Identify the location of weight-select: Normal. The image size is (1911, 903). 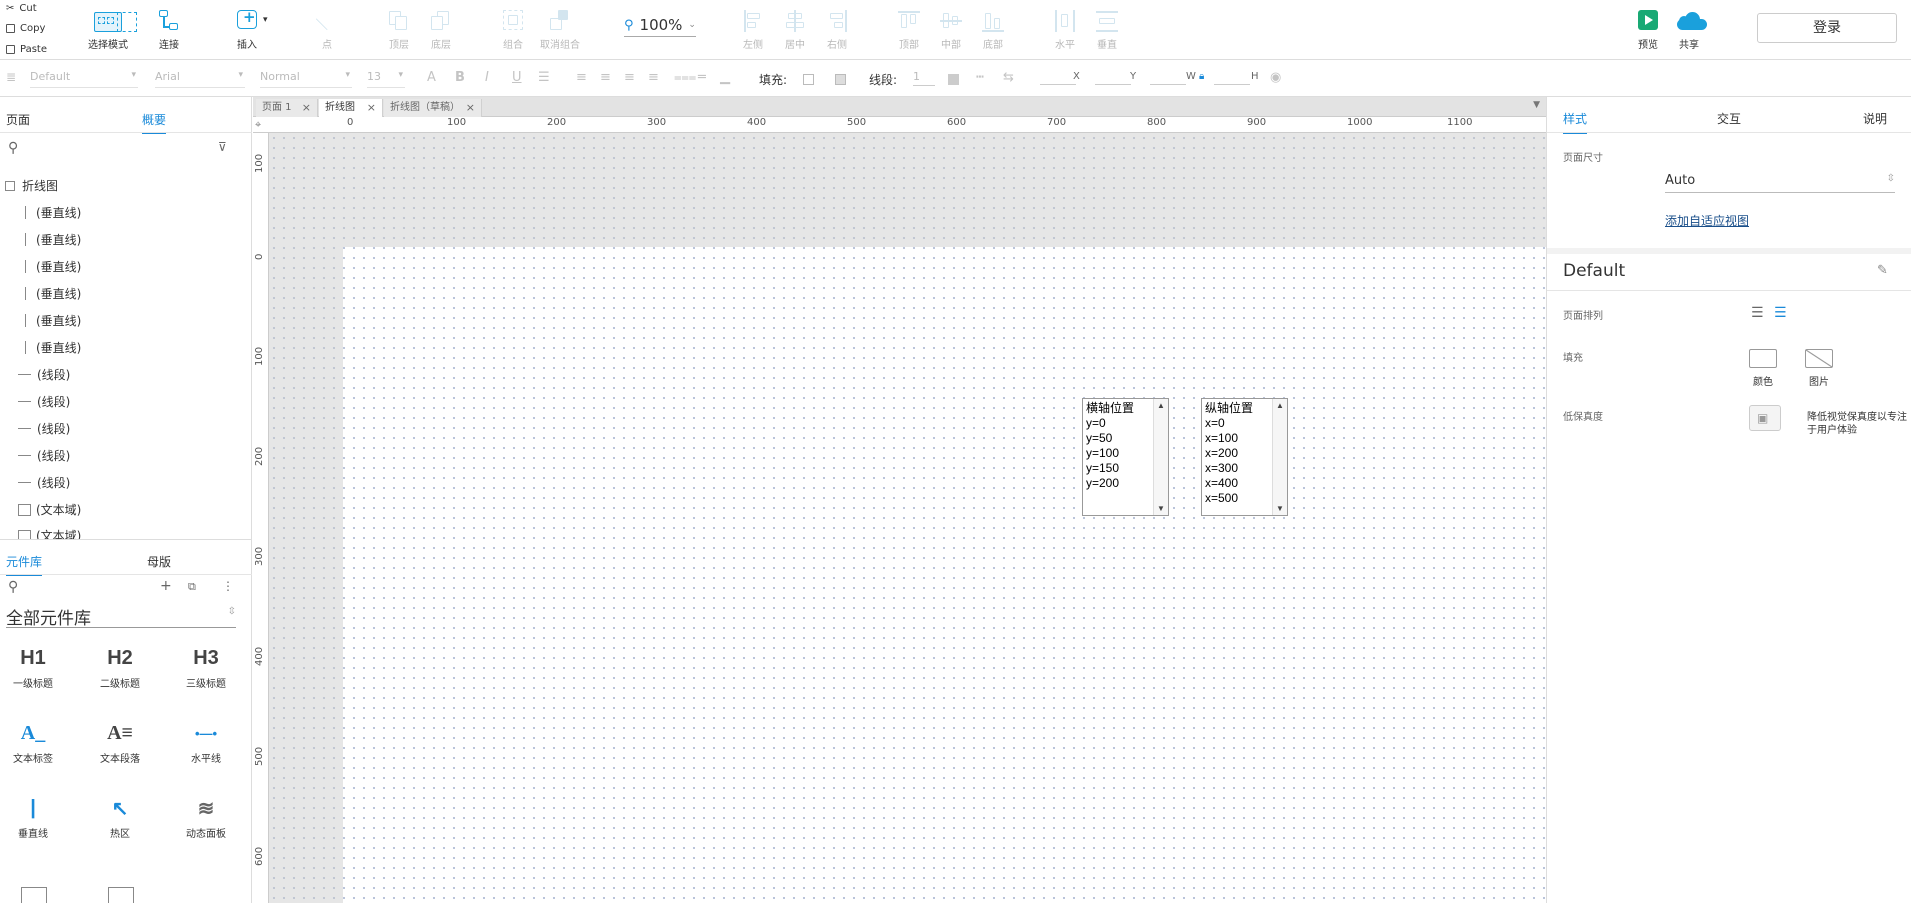
(306, 79).